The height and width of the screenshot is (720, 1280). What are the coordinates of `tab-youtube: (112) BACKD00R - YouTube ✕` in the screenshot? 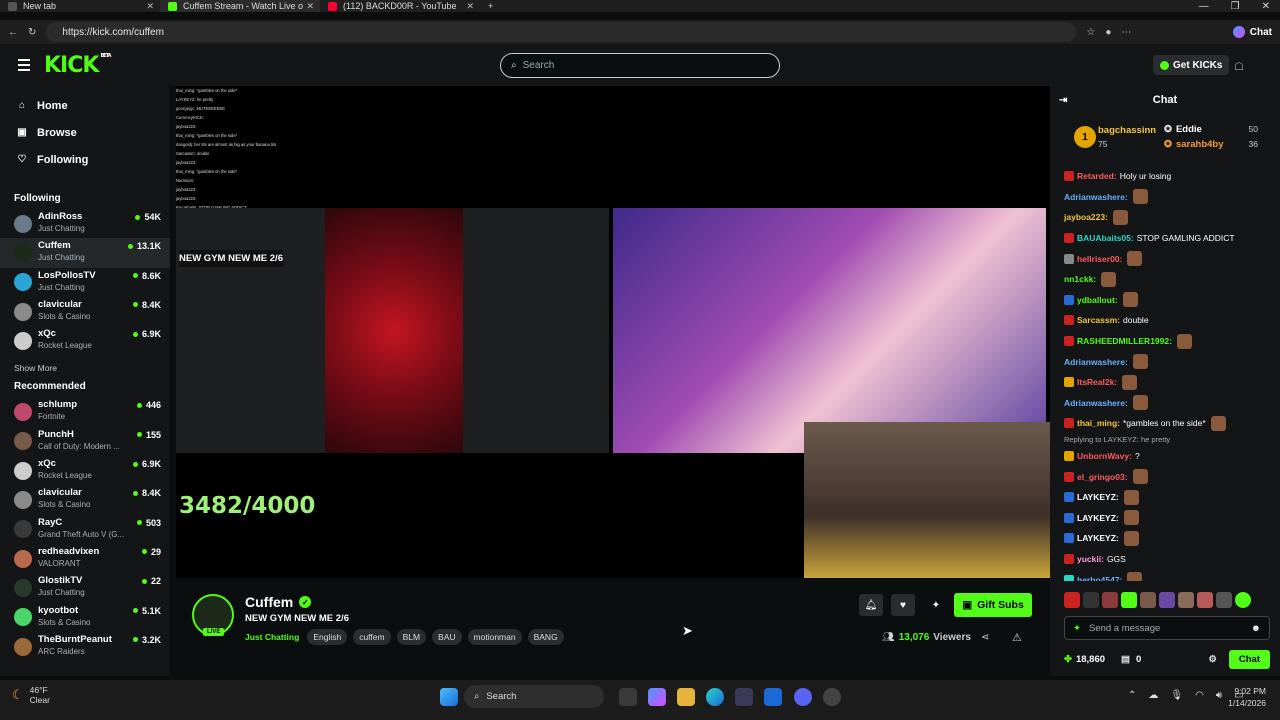 It's located at (400, 6).